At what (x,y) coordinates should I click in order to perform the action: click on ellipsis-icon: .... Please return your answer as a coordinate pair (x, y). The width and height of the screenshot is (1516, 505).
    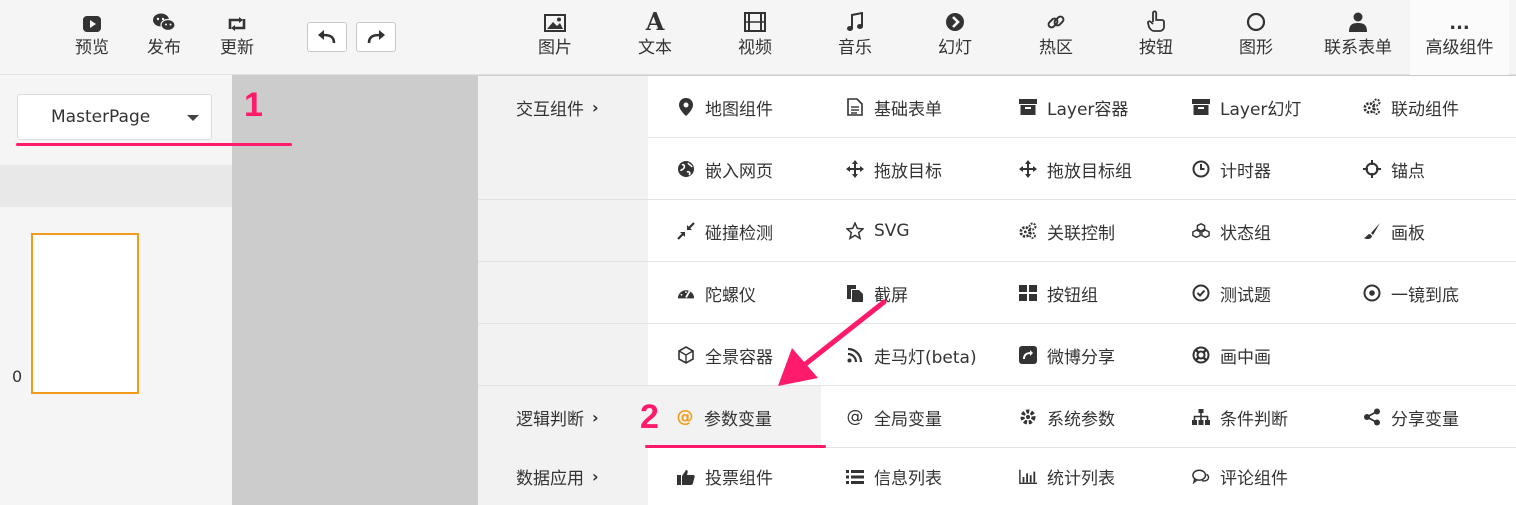
    Looking at the image, I should click on (1459, 23).